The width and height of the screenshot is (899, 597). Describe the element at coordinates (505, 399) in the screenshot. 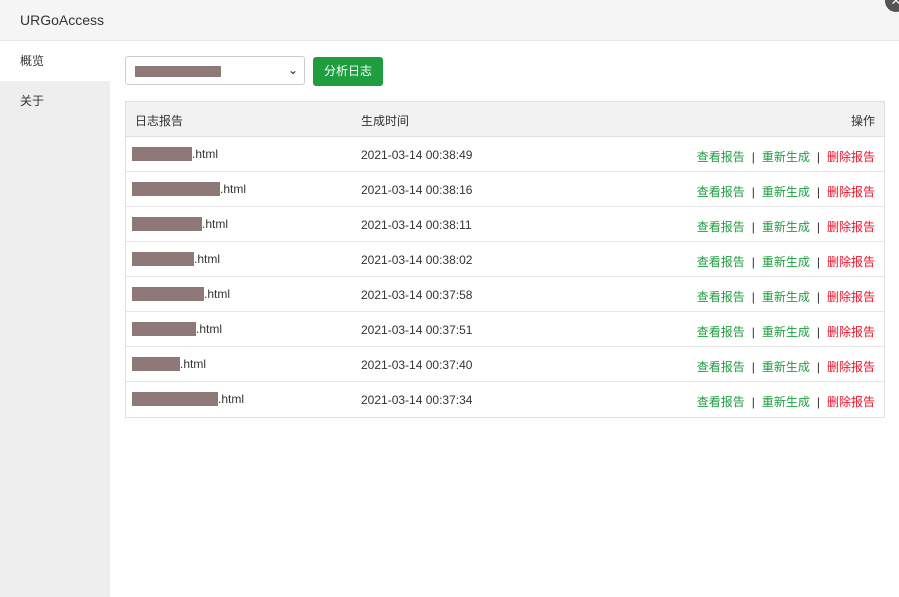

I see `table-row: .html 2021-03-14 00:37:34 查看报告 | 重新生成 | 删除报告` at that location.